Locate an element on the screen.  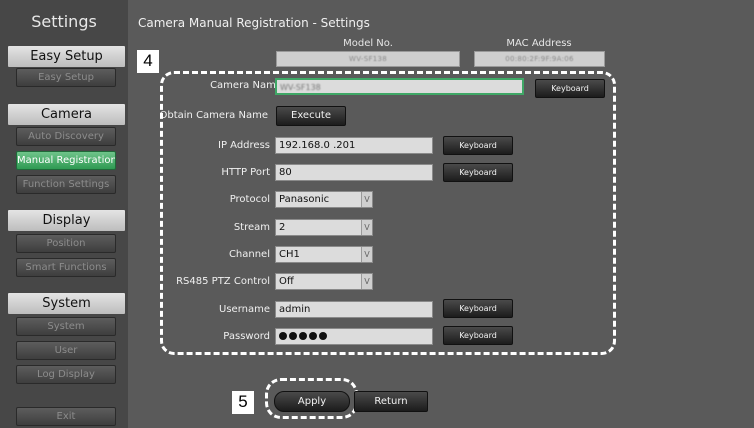
model-no-header: Model No. is located at coordinates (368, 43).